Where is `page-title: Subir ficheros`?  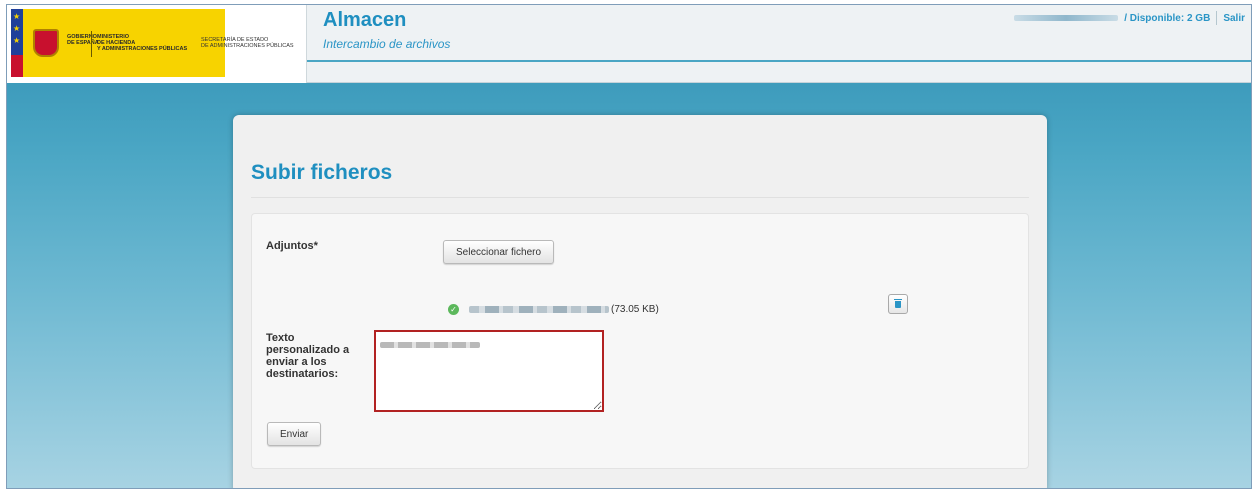
page-title: Subir ficheros is located at coordinates (322, 172).